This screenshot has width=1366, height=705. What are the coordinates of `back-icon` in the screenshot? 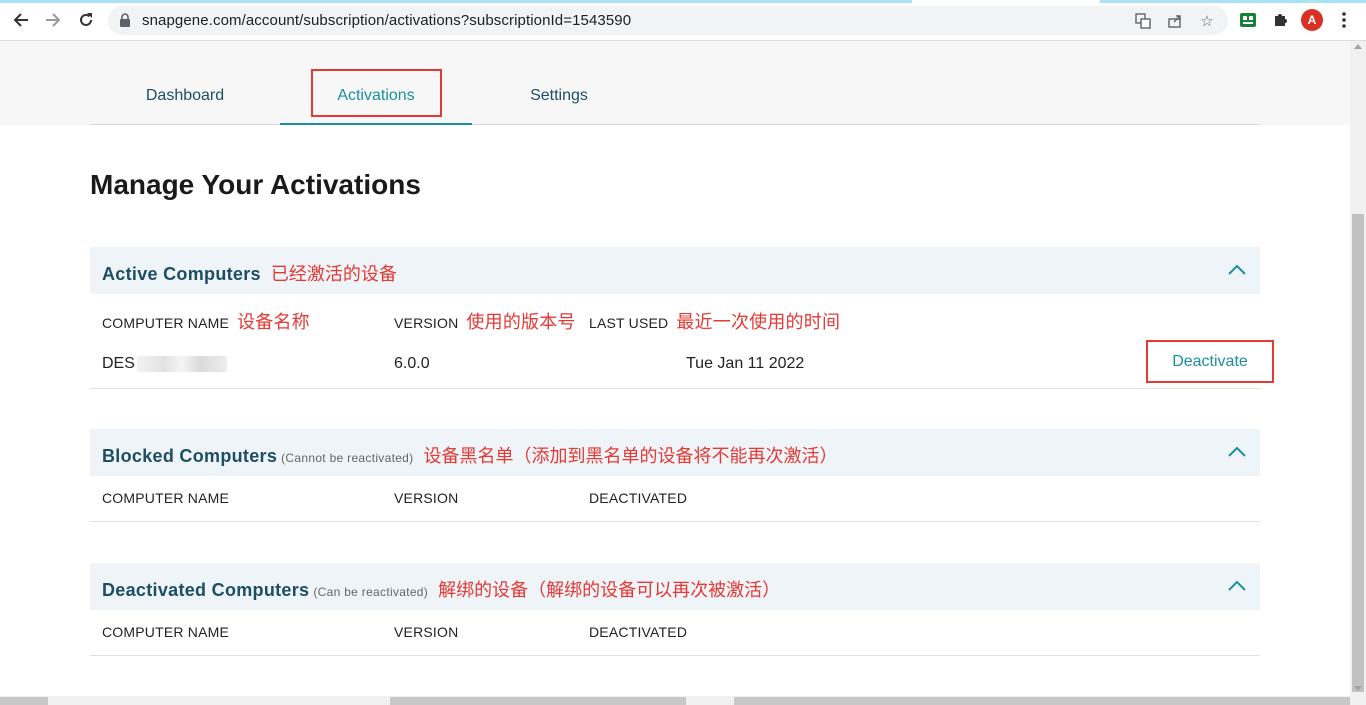 It's located at (21, 20).